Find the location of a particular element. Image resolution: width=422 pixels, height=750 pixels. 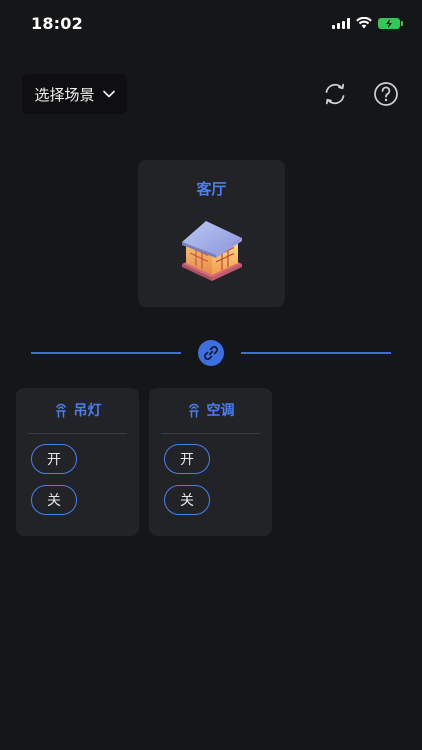

device-card-air-conditioner: 空调 开 关 is located at coordinates (210, 462).